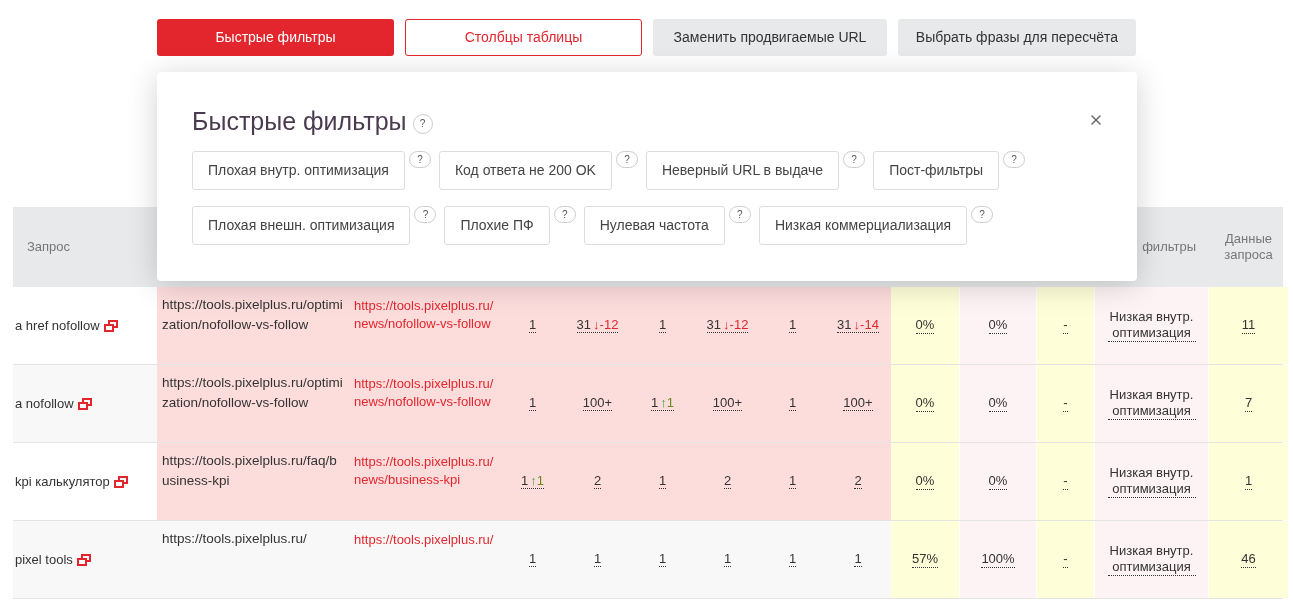  I want to click on popup-title: Быстрые фильтры, so click(299, 122).